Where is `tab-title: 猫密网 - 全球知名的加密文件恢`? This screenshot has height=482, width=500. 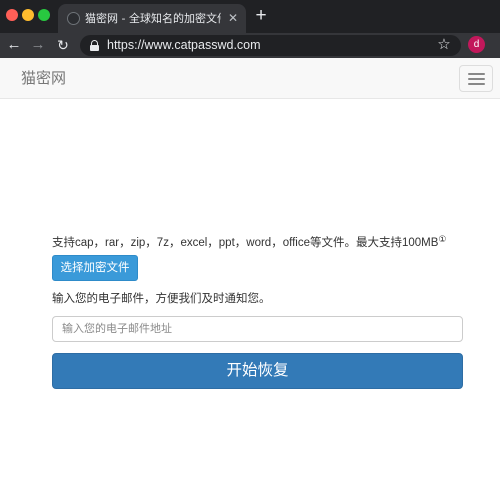 tab-title: 猫密网 - 全球知名的加密文件恢 is located at coordinates (153, 18).